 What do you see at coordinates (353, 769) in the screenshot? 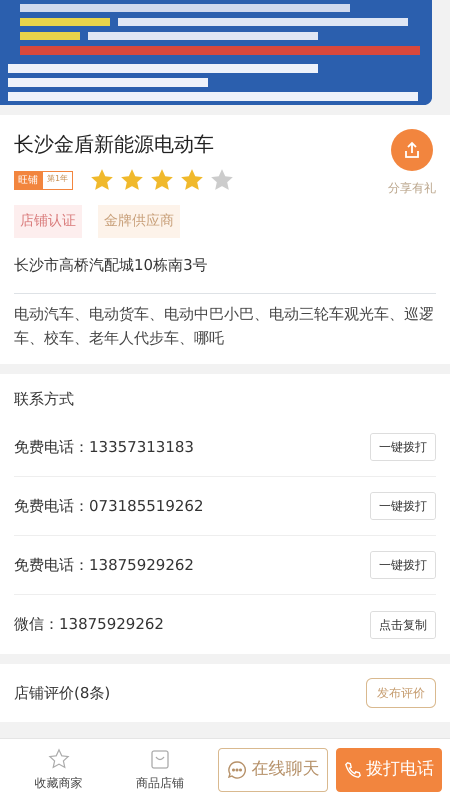
I see `phone-icon` at bounding box center [353, 769].